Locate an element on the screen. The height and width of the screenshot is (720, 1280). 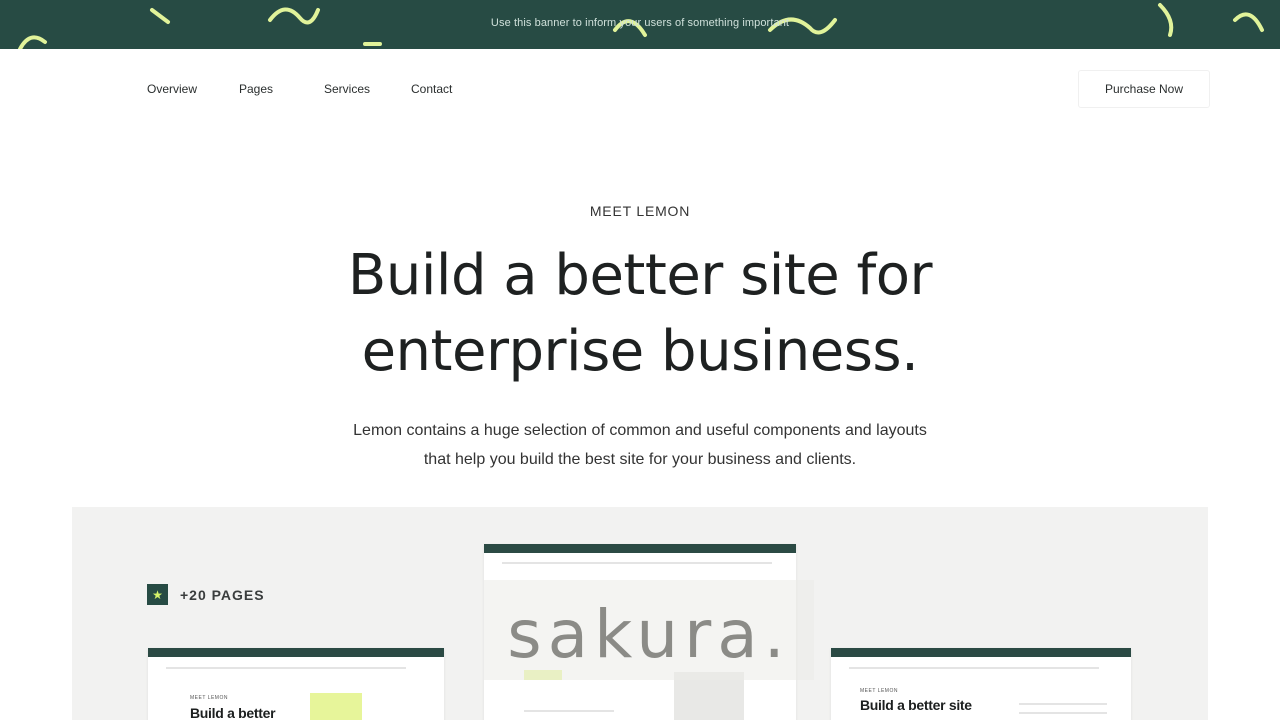
nav-link-pages: Pages is located at coordinates (256, 89).